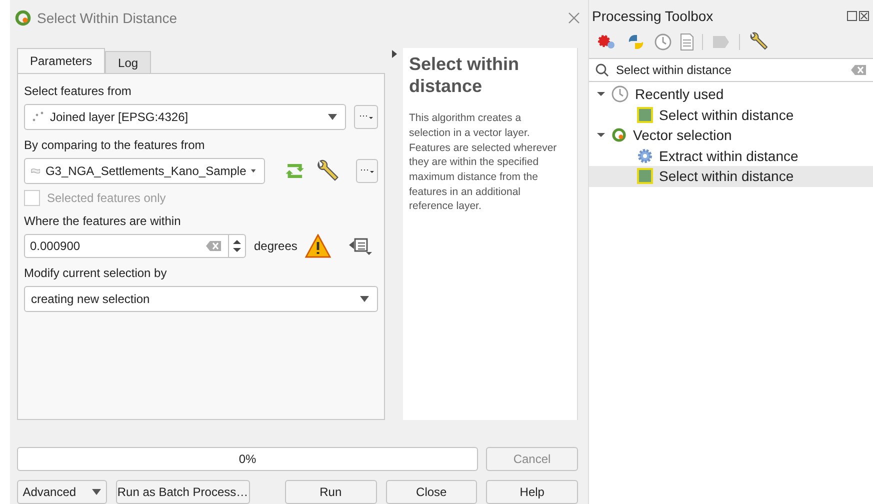 This screenshot has height=504, width=873. I want to click on dialog-button: Help, so click(532, 492).